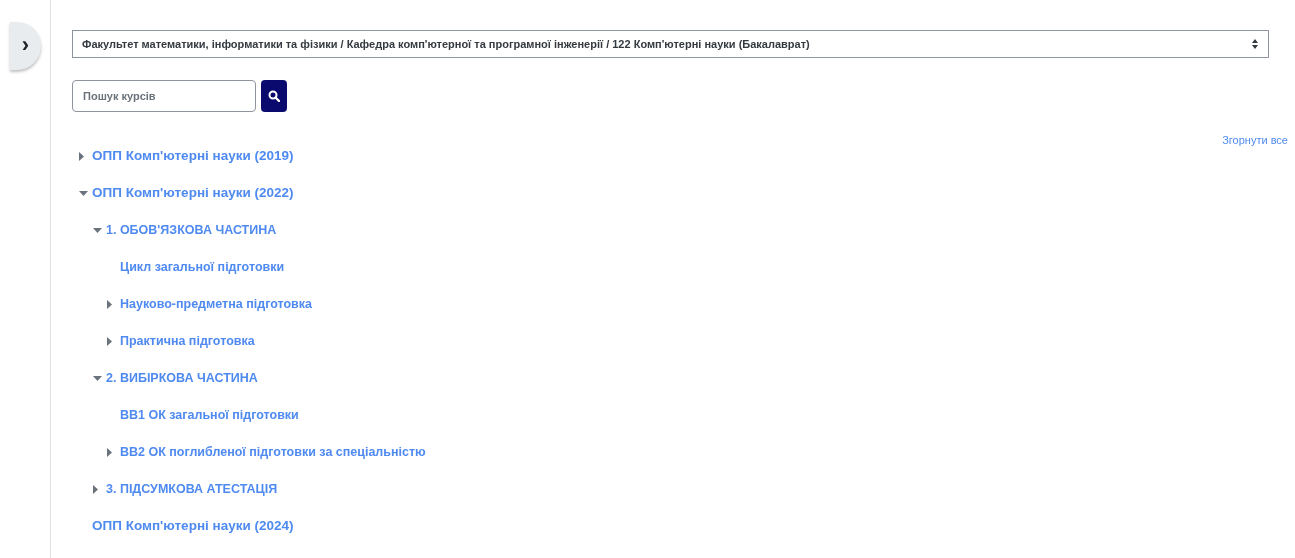 The width and height of the screenshot is (1295, 558). What do you see at coordinates (164, 96) in the screenshot?
I see `search-field: Пошук курсів` at bounding box center [164, 96].